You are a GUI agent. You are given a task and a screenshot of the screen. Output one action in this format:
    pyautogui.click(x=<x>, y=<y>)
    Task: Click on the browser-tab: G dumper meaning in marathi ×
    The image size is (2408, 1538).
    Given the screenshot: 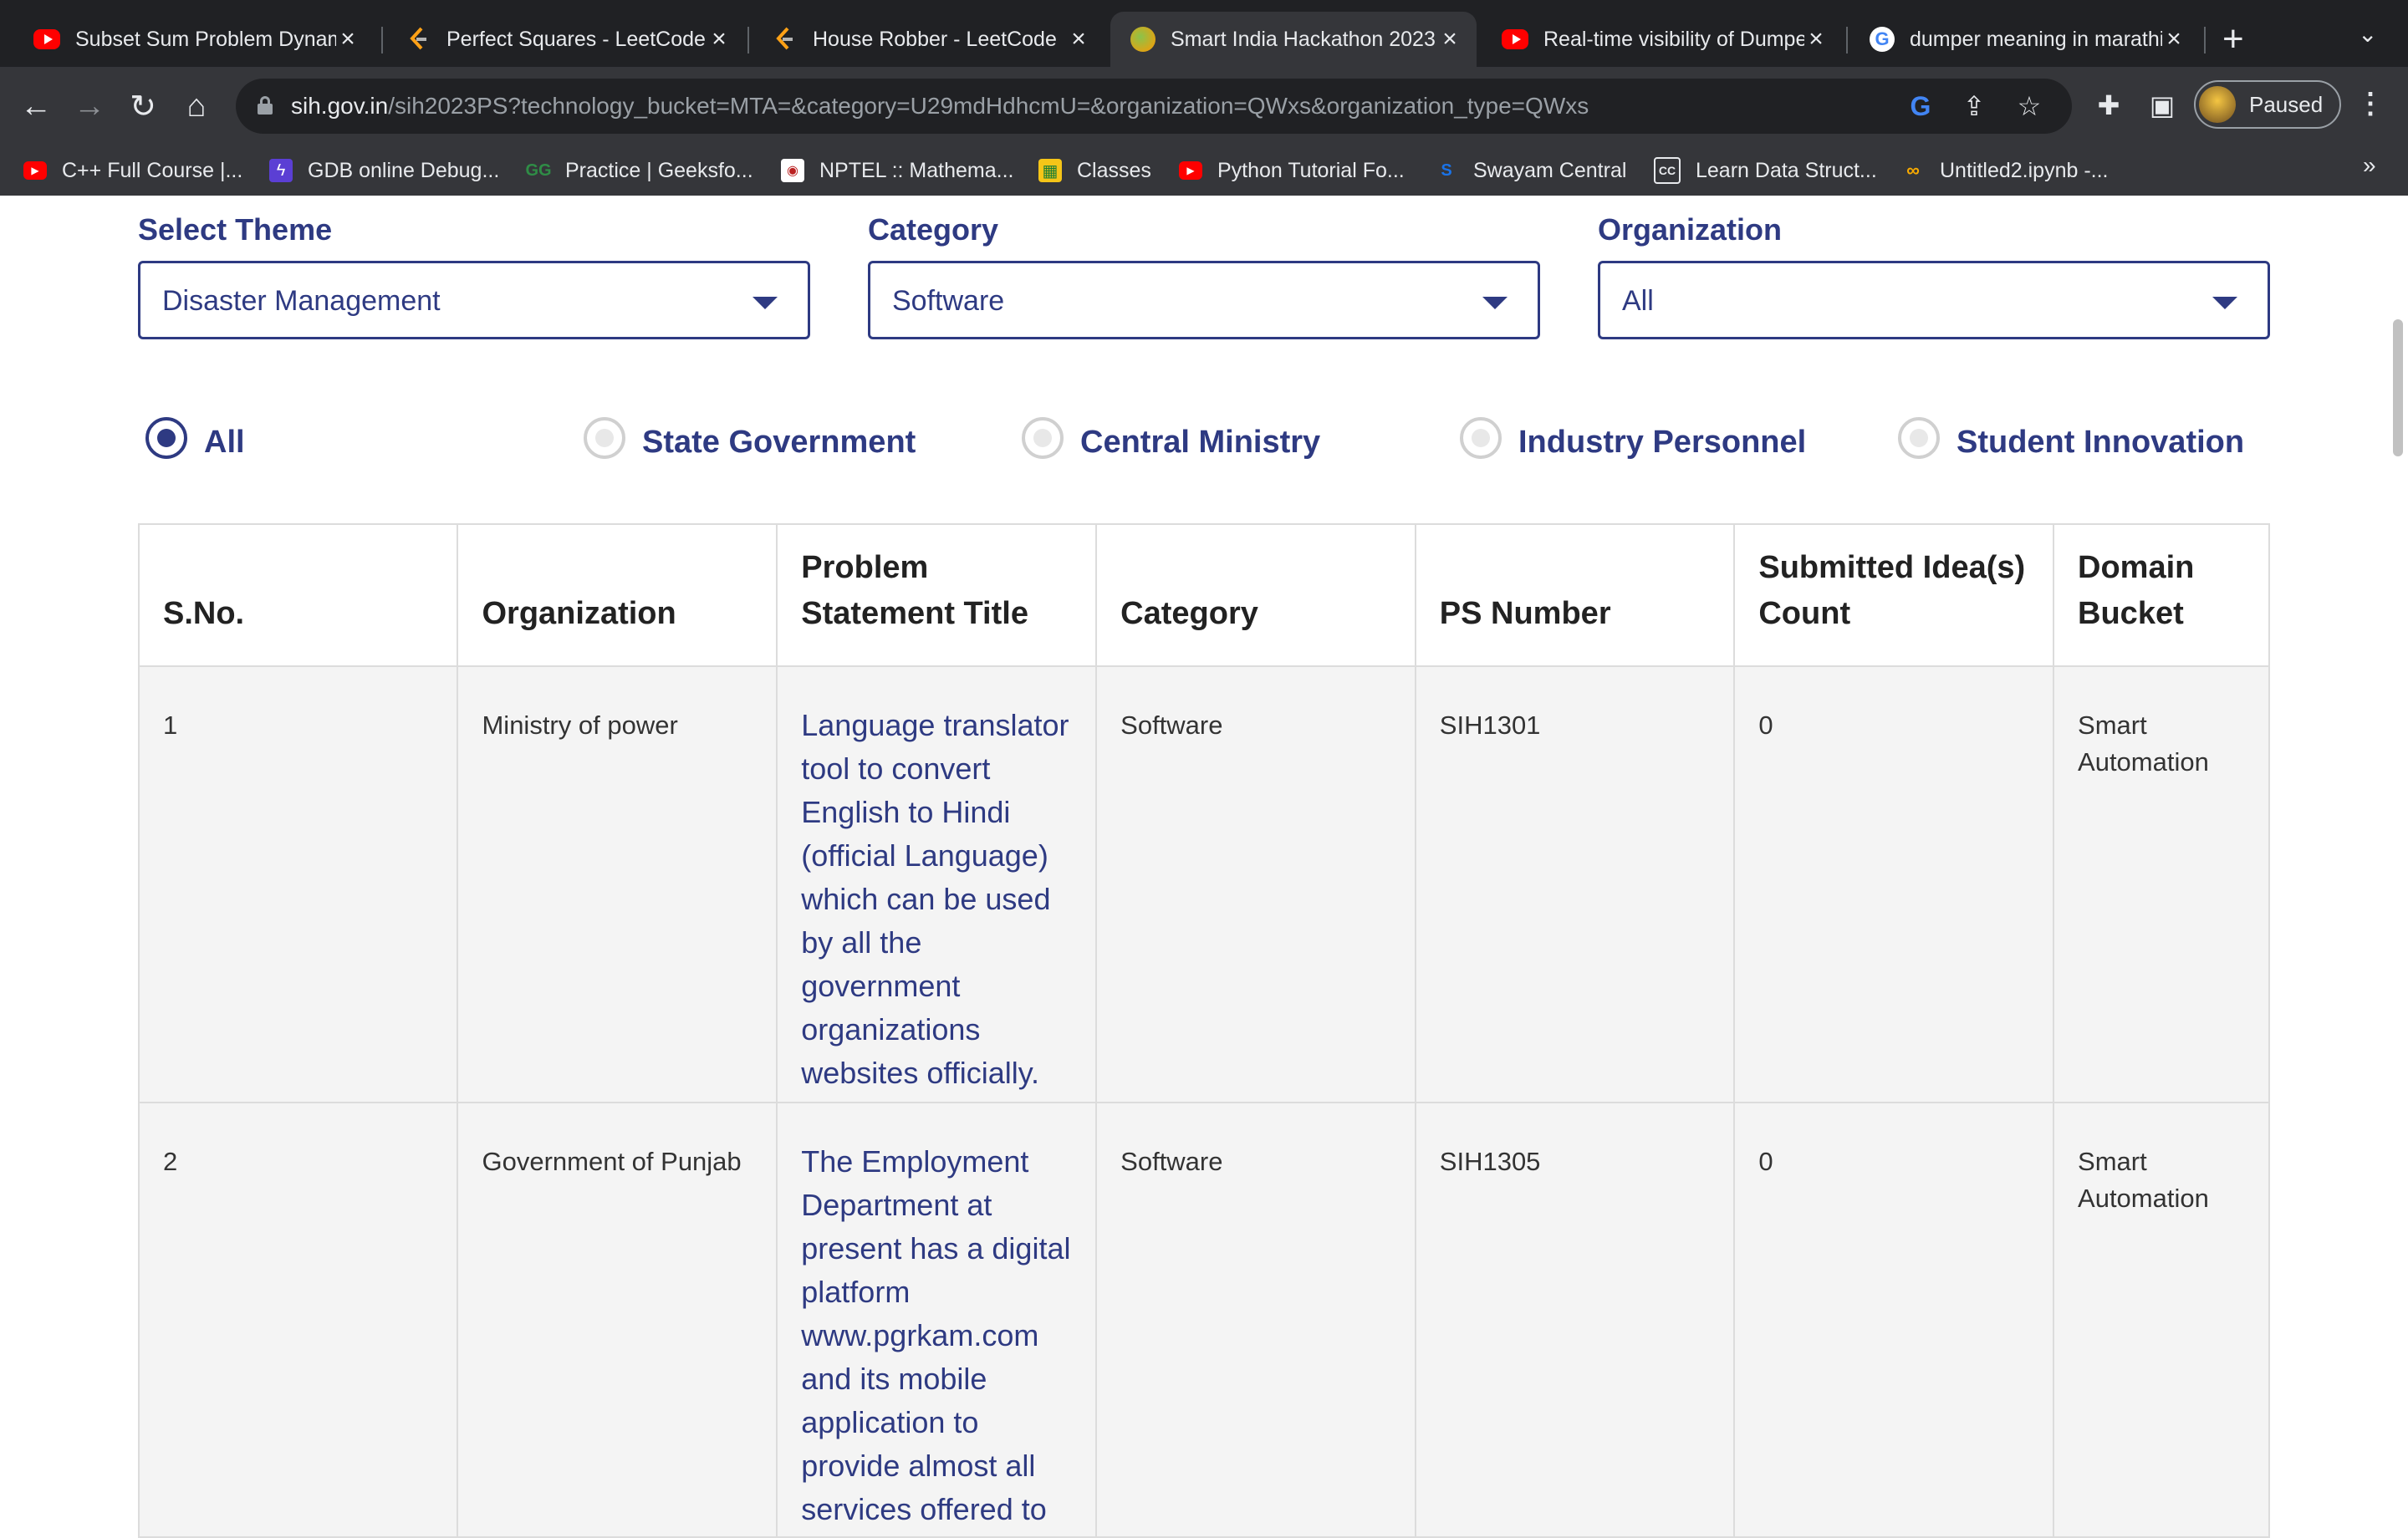 What is the action you would take?
    pyautogui.click(x=2025, y=39)
    